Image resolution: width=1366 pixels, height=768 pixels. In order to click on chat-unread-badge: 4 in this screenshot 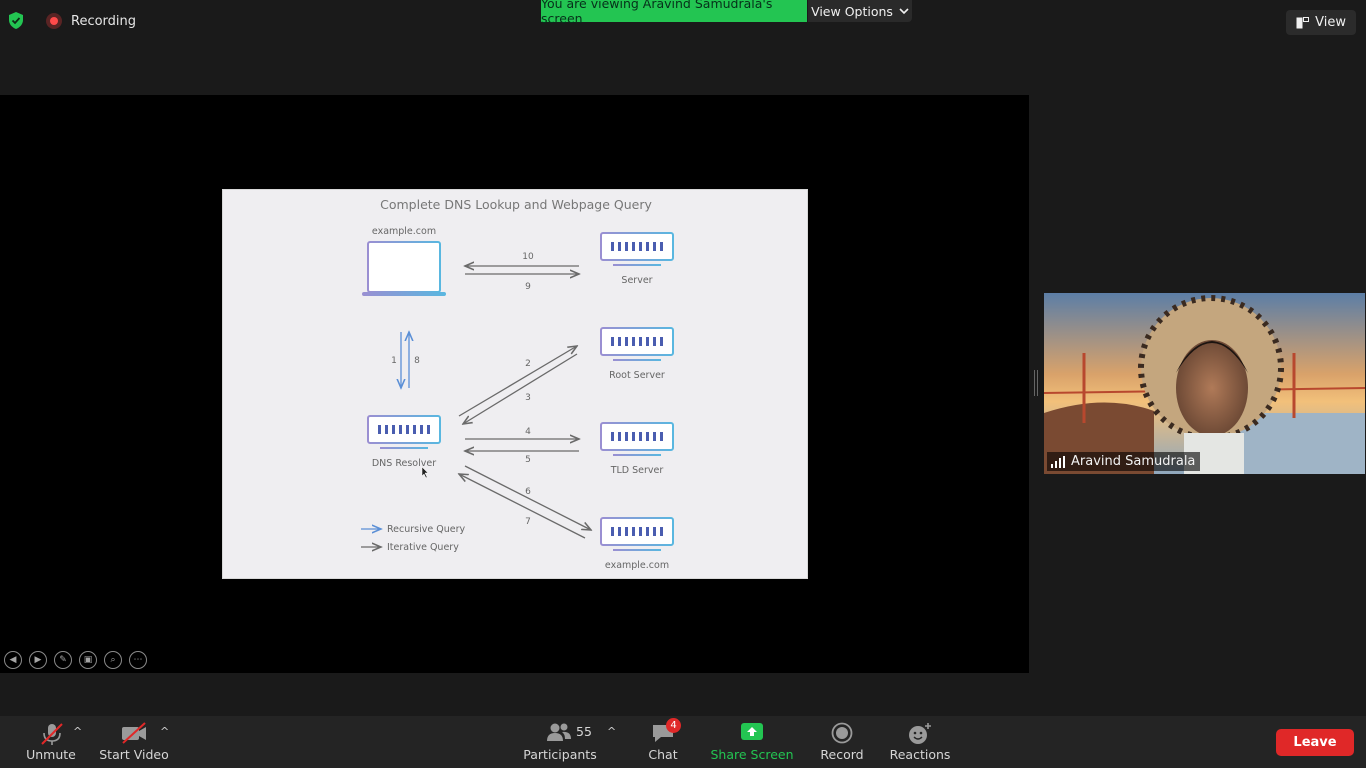, I will do `click(673, 725)`.